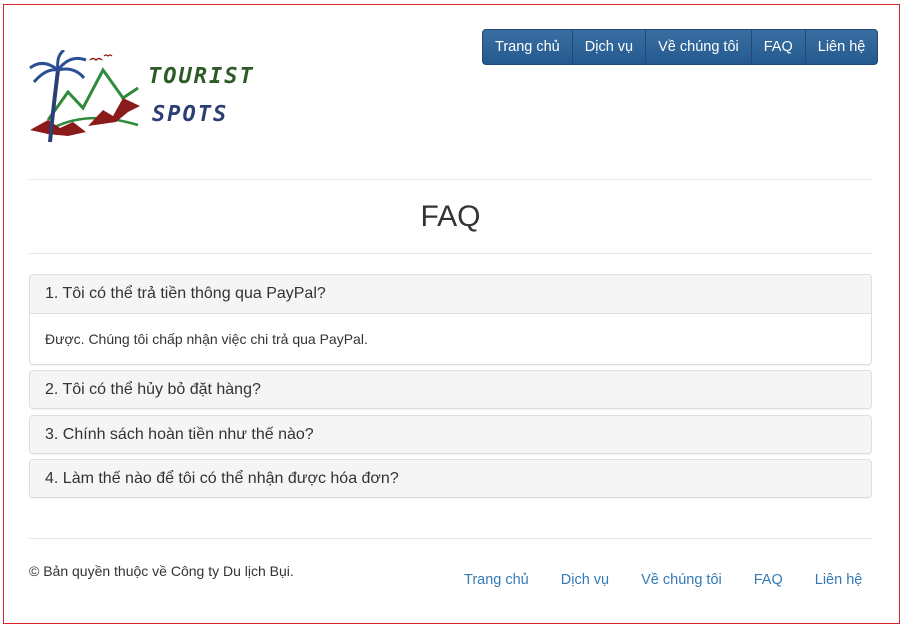 The height and width of the screenshot is (628, 905). I want to click on header-divider, so click(450, 179).